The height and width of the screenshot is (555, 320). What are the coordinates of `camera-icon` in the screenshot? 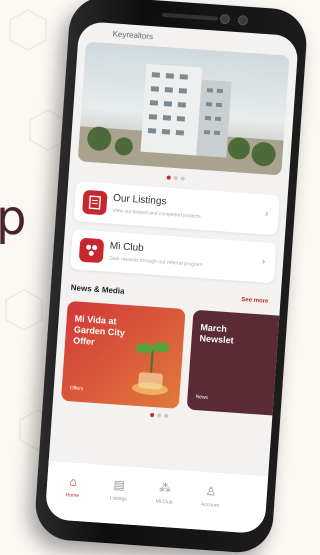 It's located at (225, 19).